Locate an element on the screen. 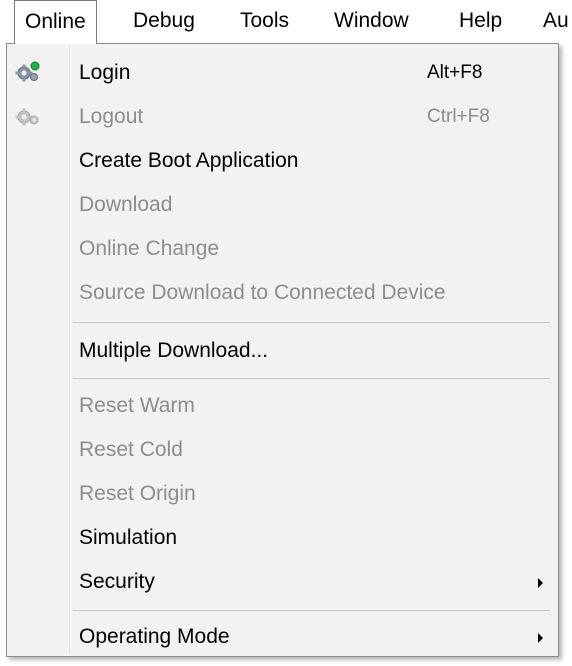  menu-au: Au is located at coordinates (556, 22).